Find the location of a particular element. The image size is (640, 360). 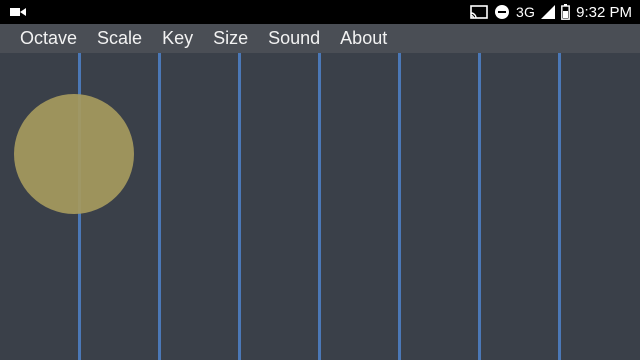

touch-indicator is located at coordinates (74, 154).